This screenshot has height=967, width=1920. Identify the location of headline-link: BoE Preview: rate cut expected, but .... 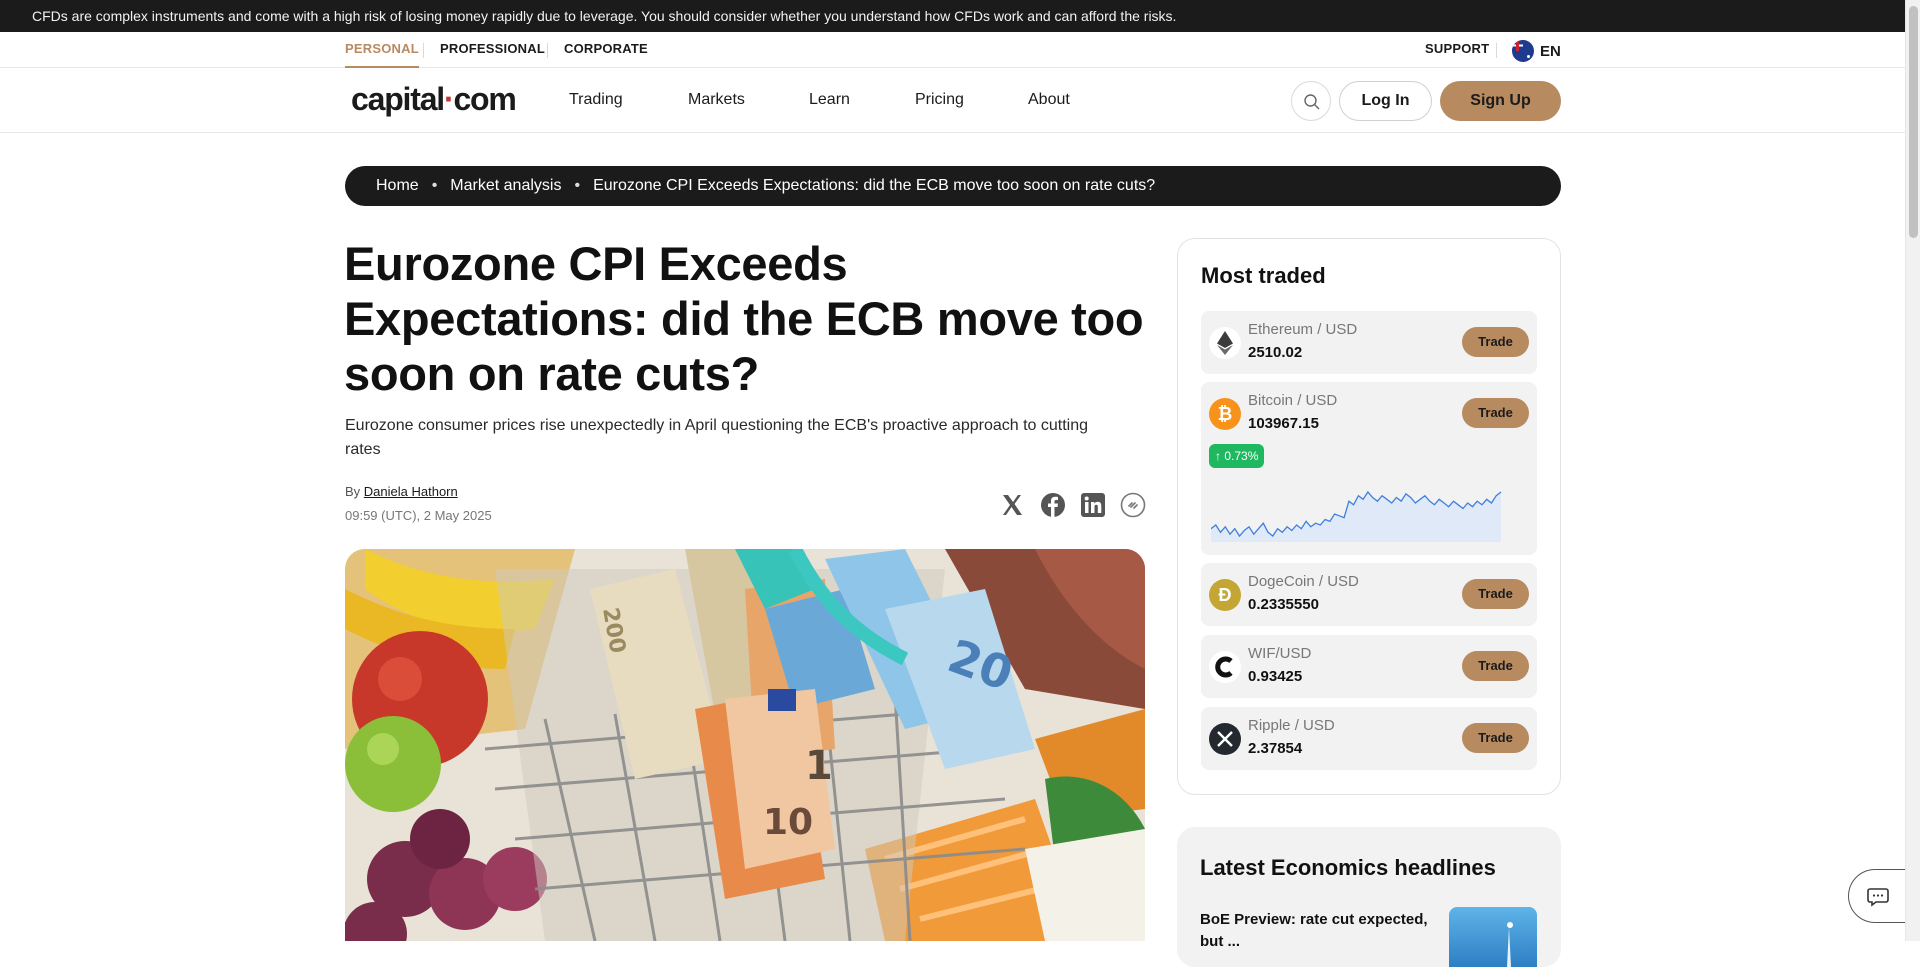
(1320, 931).